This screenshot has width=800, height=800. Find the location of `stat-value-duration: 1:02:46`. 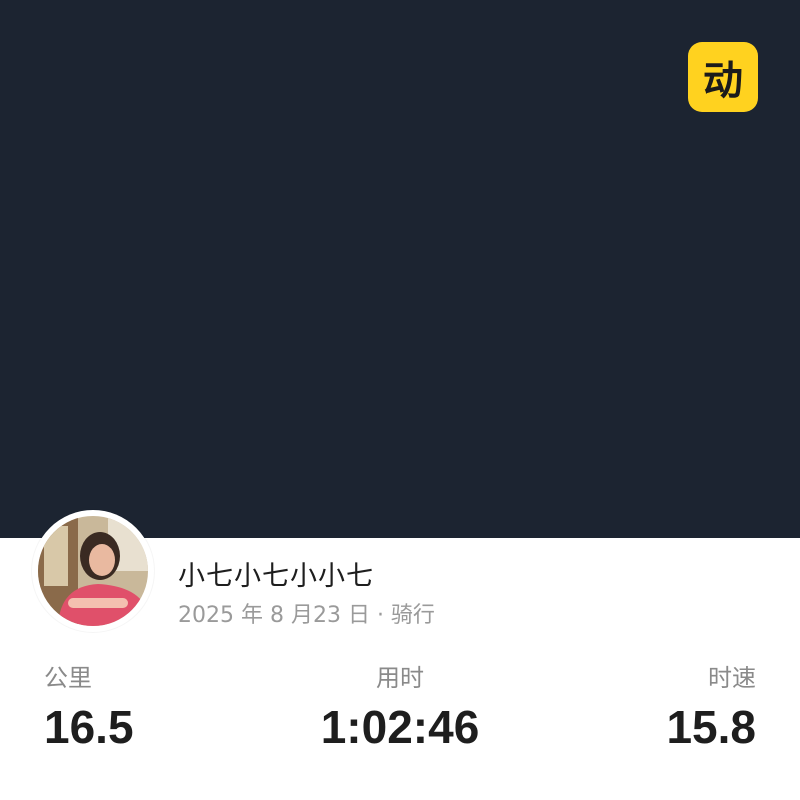

stat-value-duration: 1:02:46 is located at coordinates (400, 727).